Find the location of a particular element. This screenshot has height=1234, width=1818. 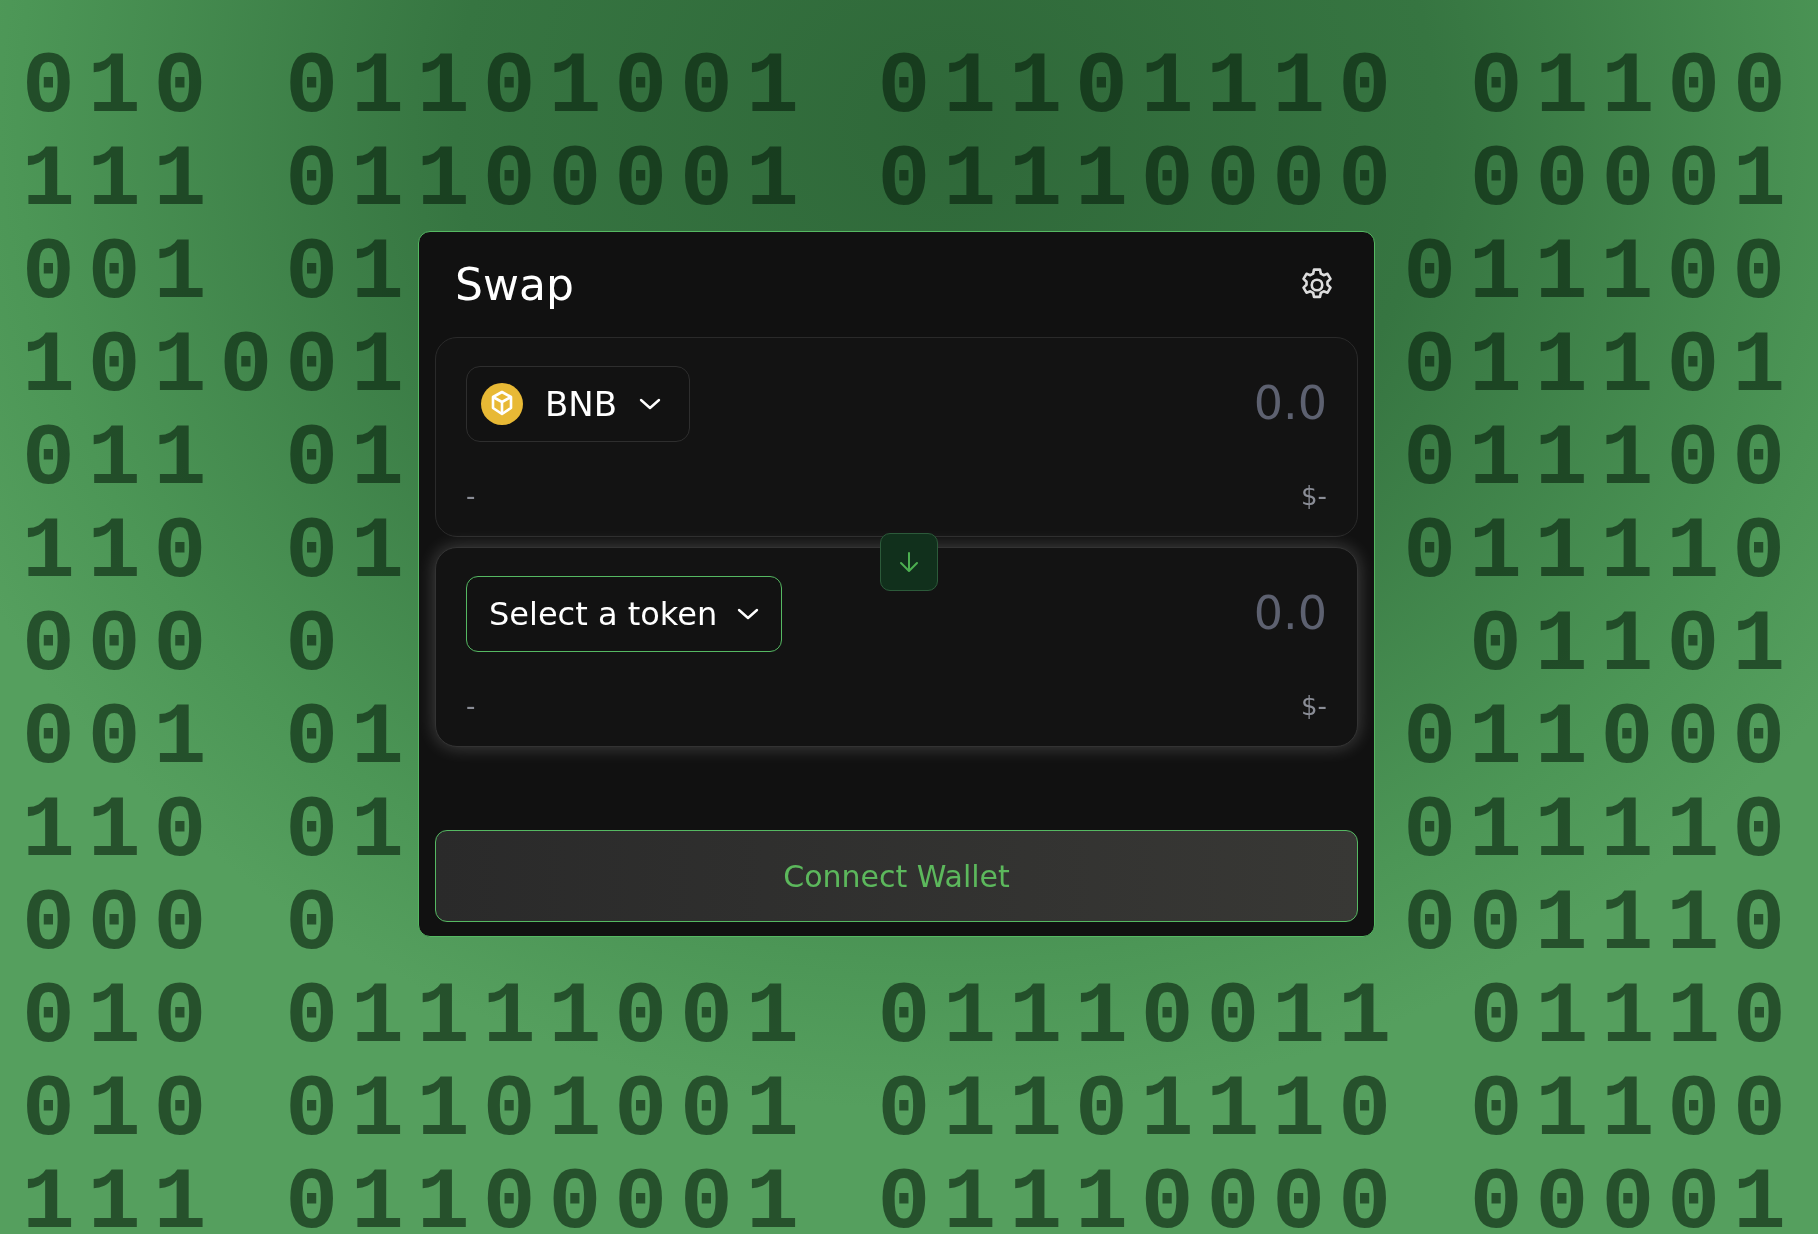

arrow-down-icon is located at coordinates (909, 562).